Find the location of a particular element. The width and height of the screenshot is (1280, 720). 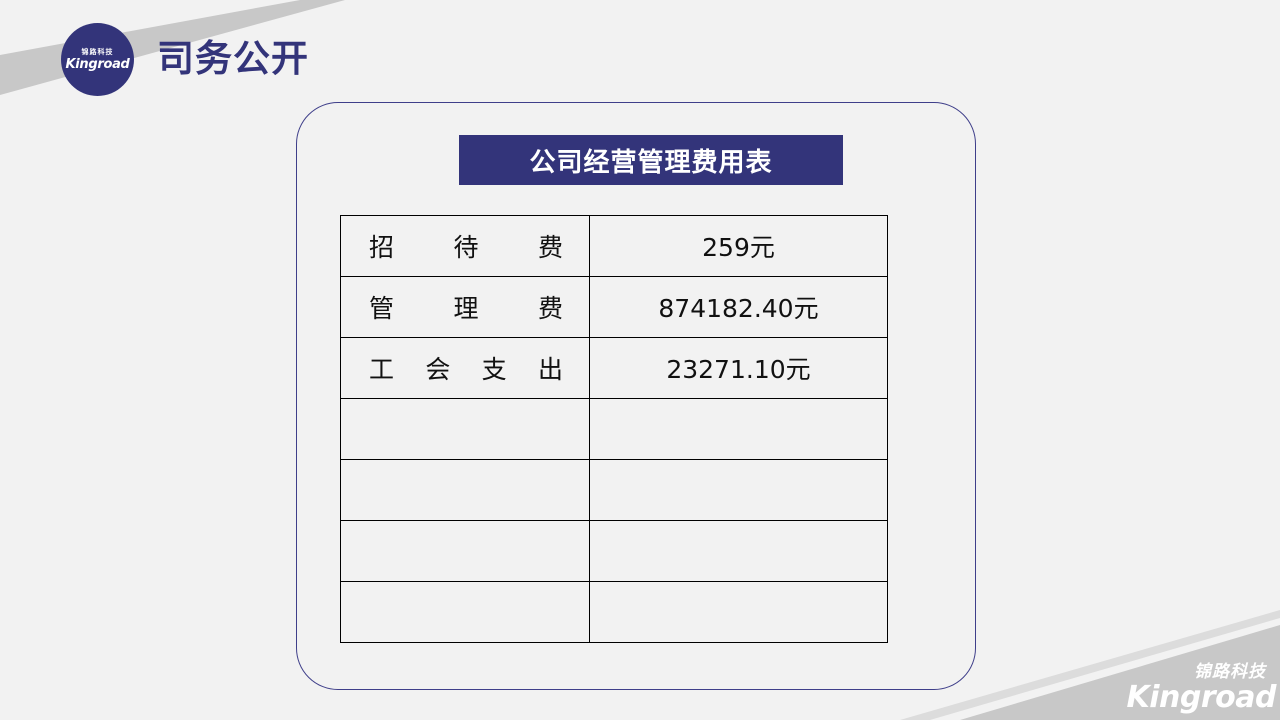

expense-label-char: 招 is located at coordinates (382, 247).